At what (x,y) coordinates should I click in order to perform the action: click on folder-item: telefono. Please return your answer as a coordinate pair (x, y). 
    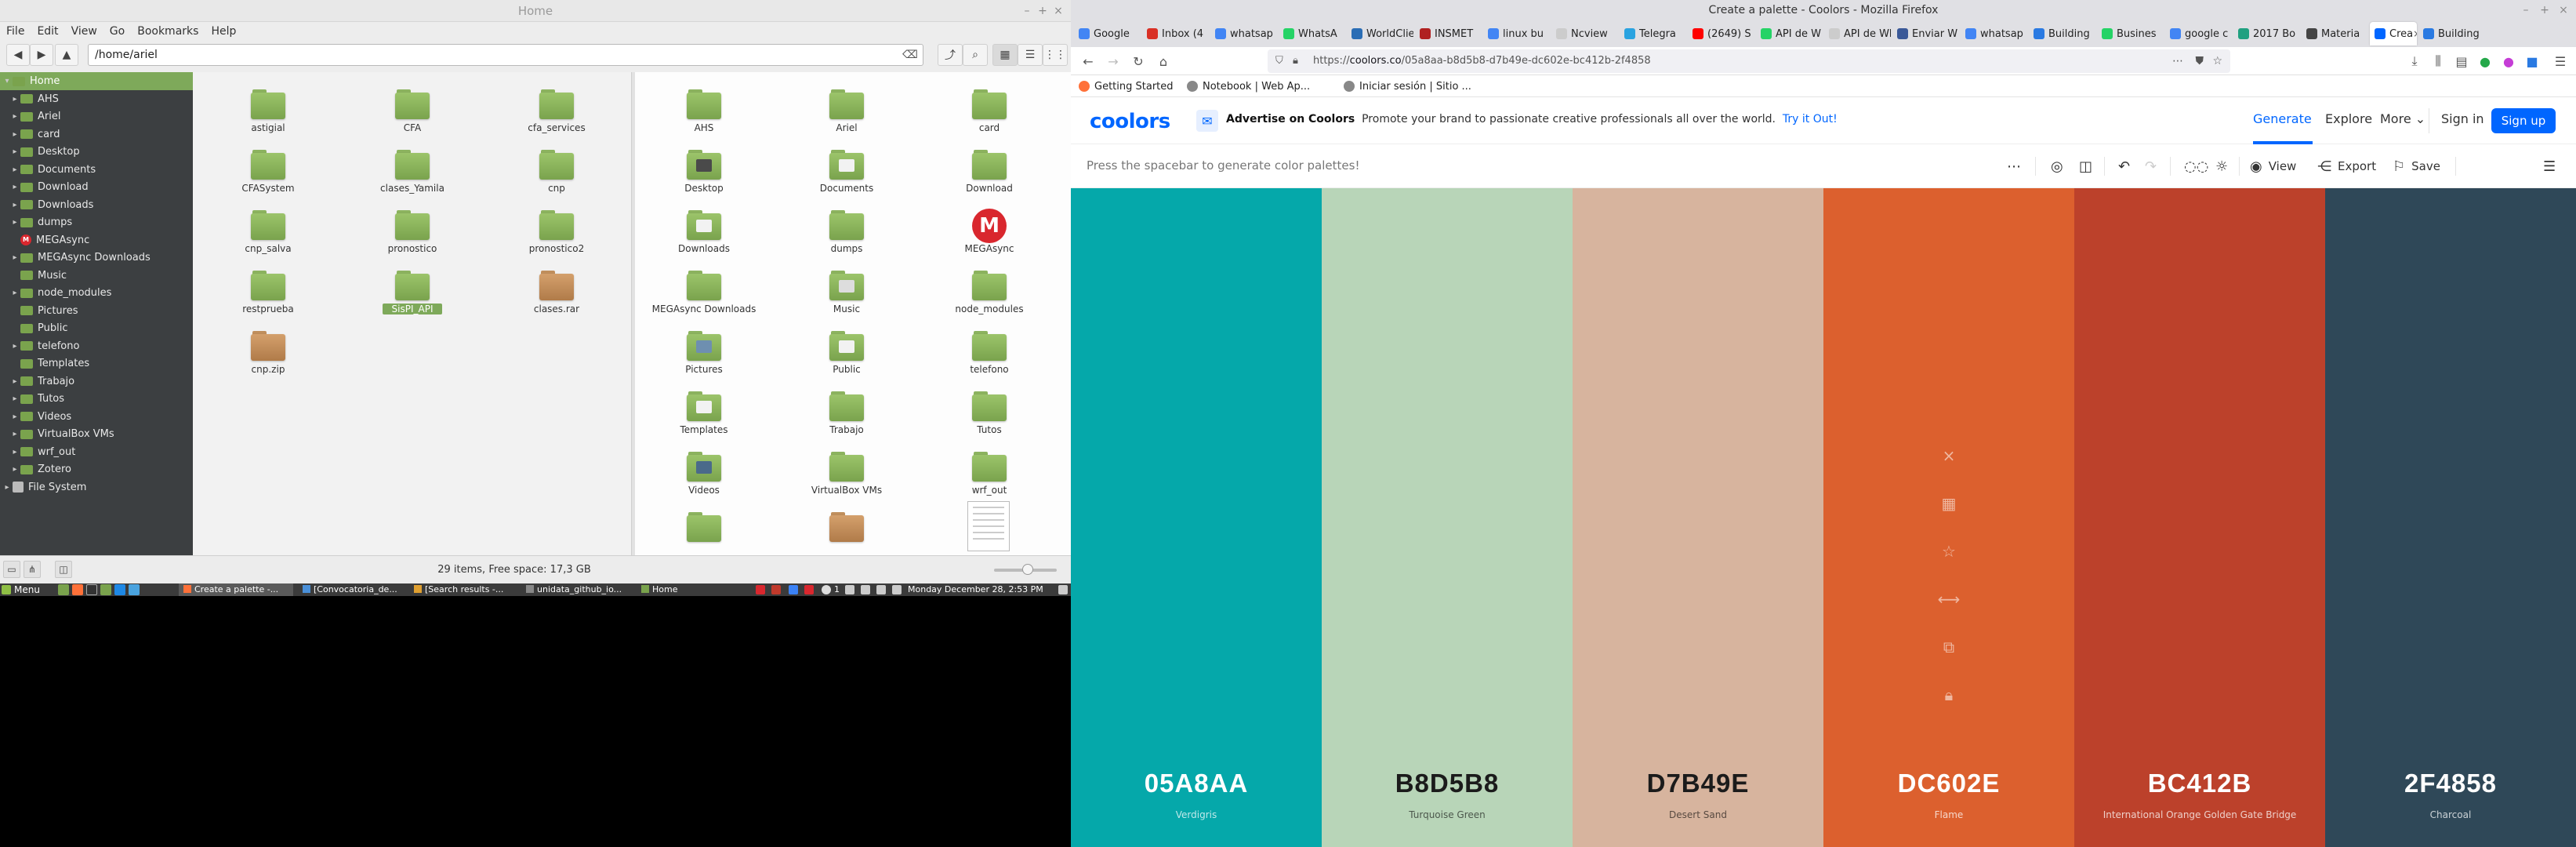
    Looking at the image, I should click on (989, 349).